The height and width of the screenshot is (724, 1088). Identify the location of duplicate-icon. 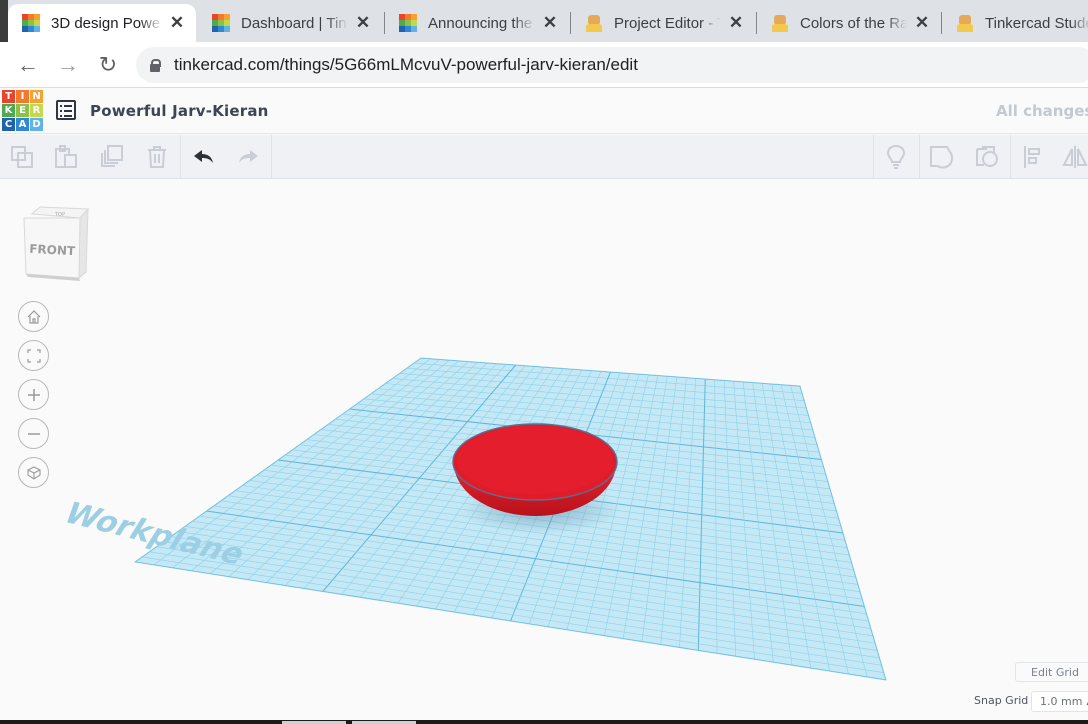
(112, 156).